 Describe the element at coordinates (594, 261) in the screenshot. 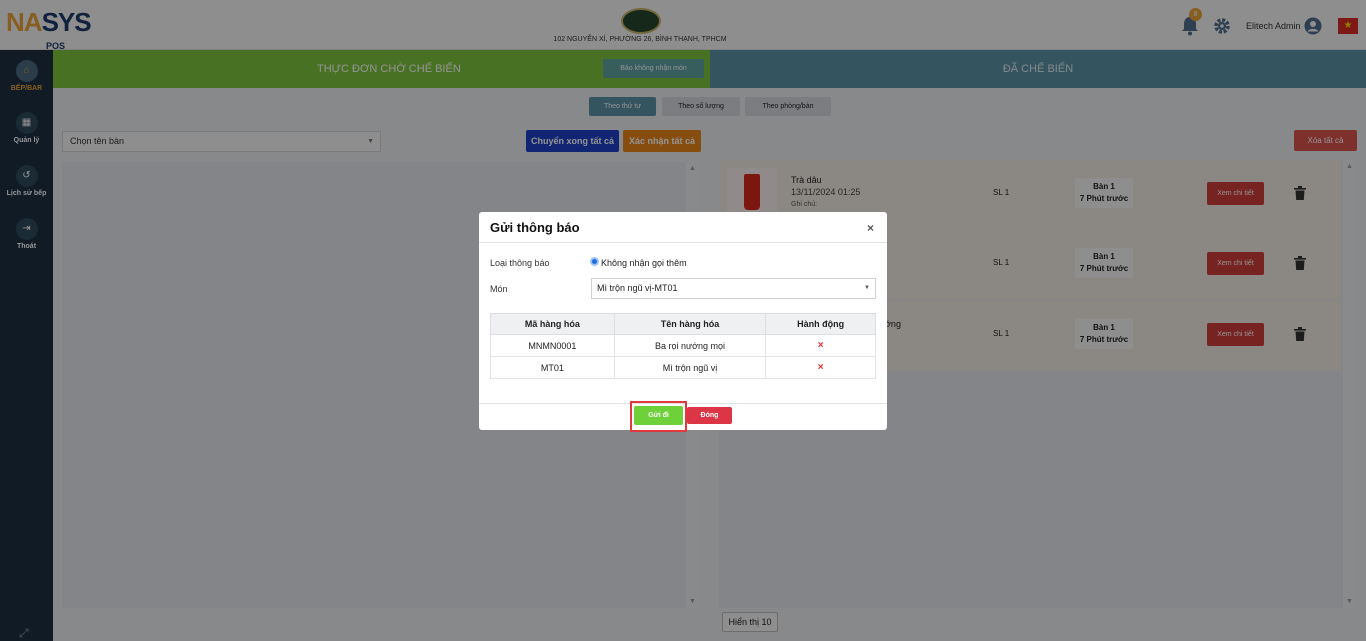

I see `notification-type-radio` at that location.